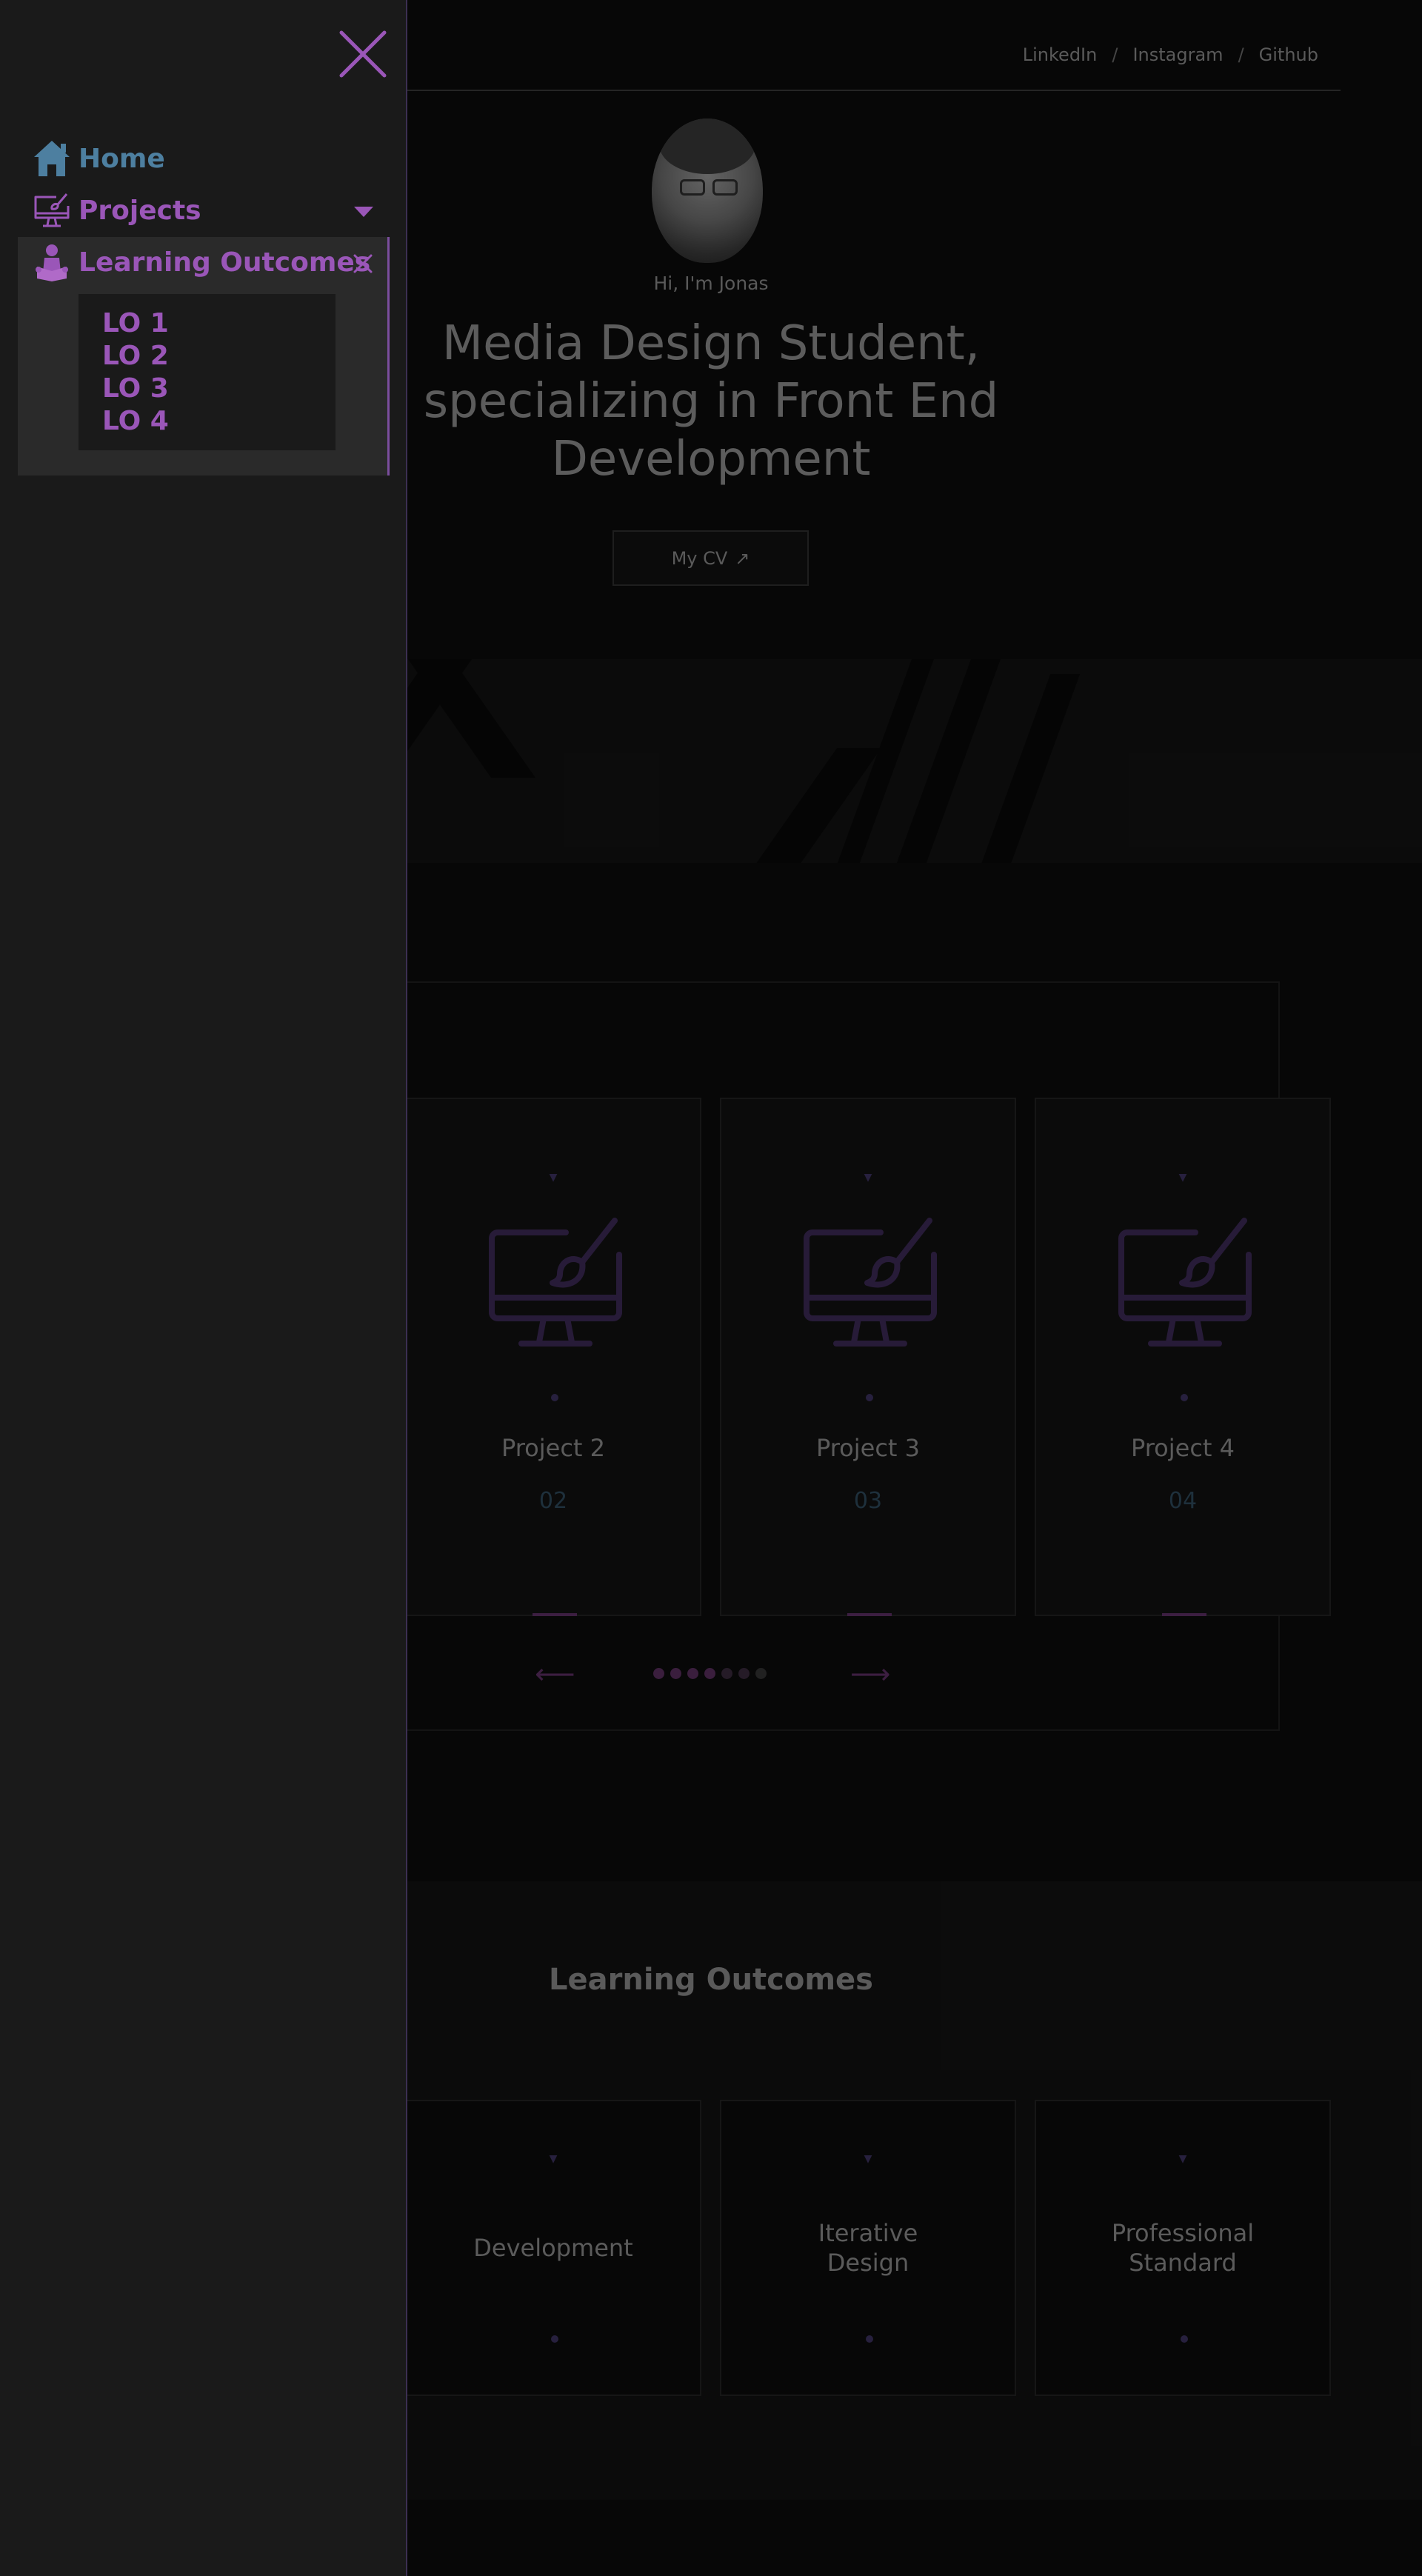  What do you see at coordinates (363, 212) in the screenshot?
I see `chevron-down-icon` at bounding box center [363, 212].